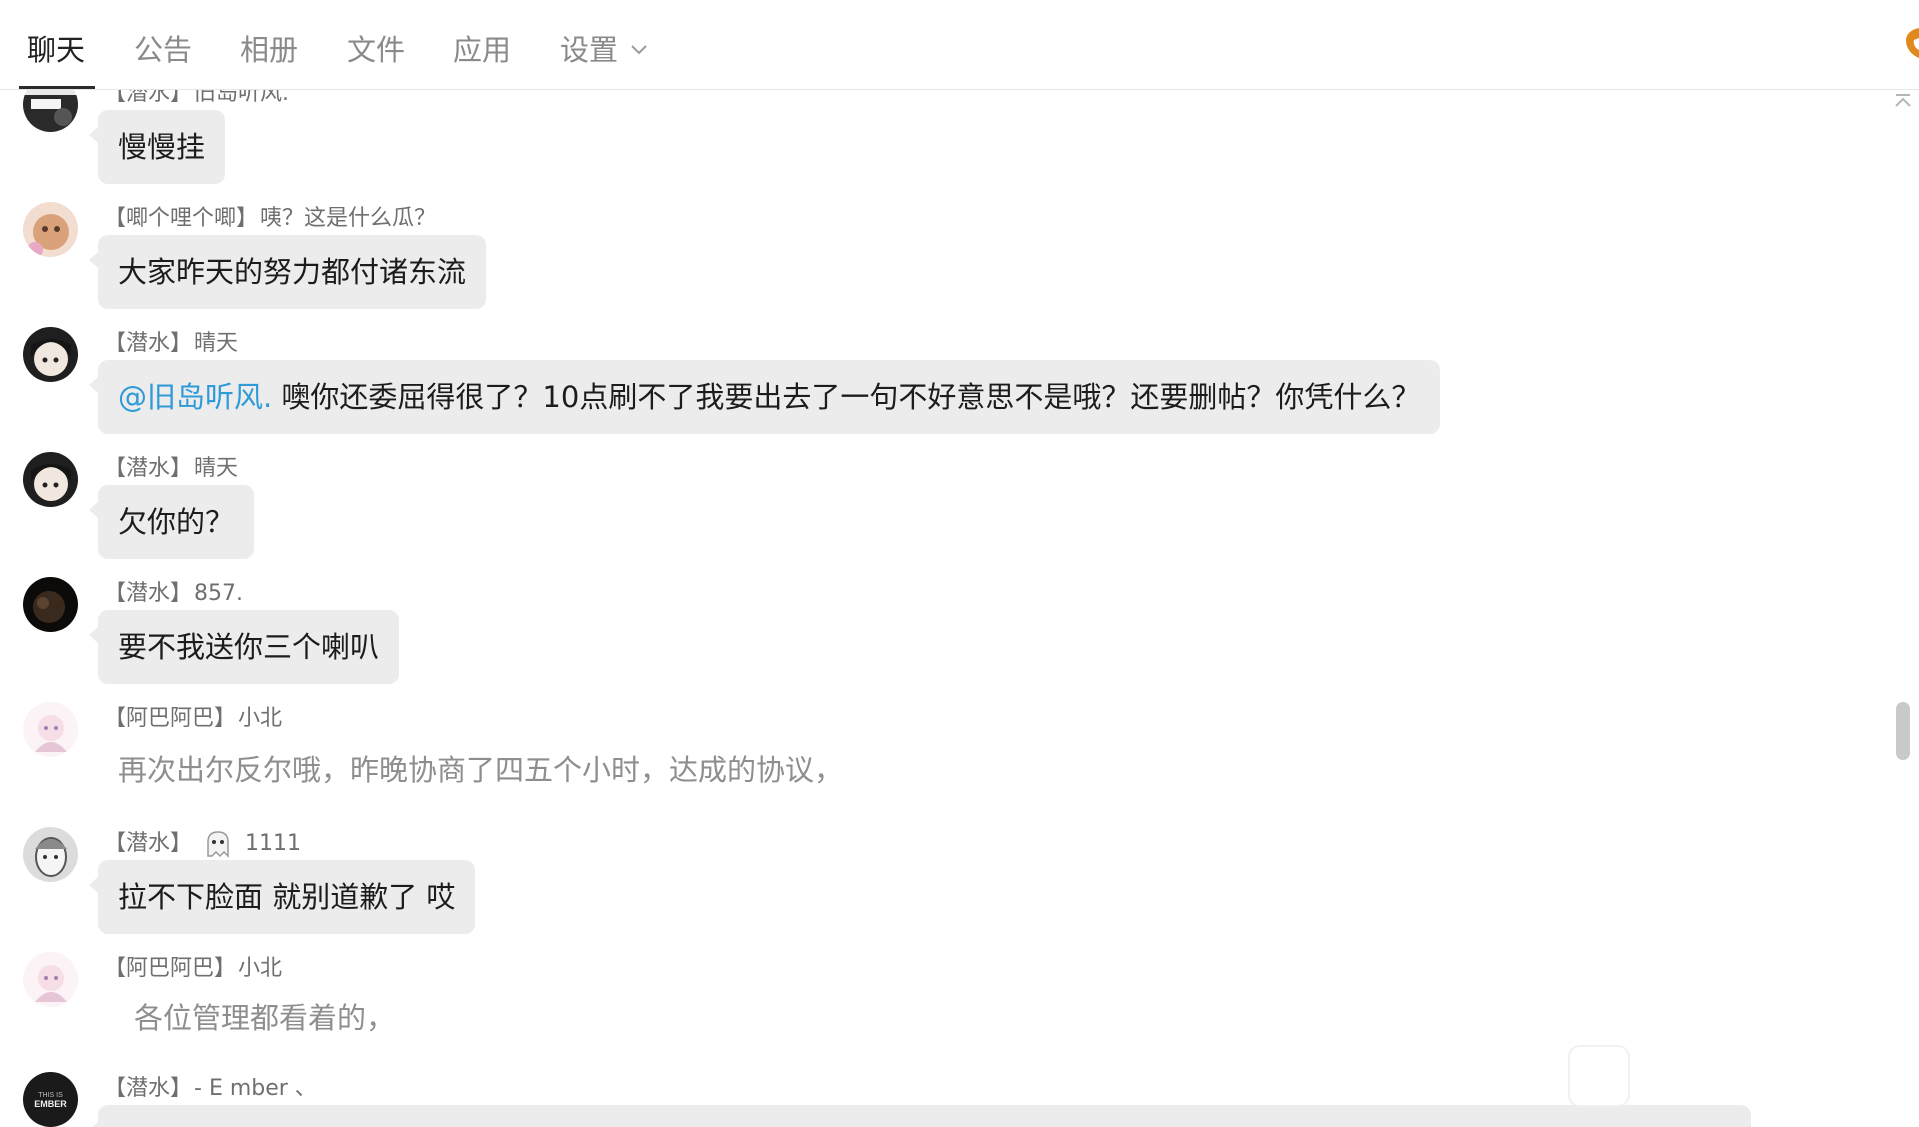  Describe the element at coordinates (1599, 1076) in the screenshot. I see `floating-widget` at that location.